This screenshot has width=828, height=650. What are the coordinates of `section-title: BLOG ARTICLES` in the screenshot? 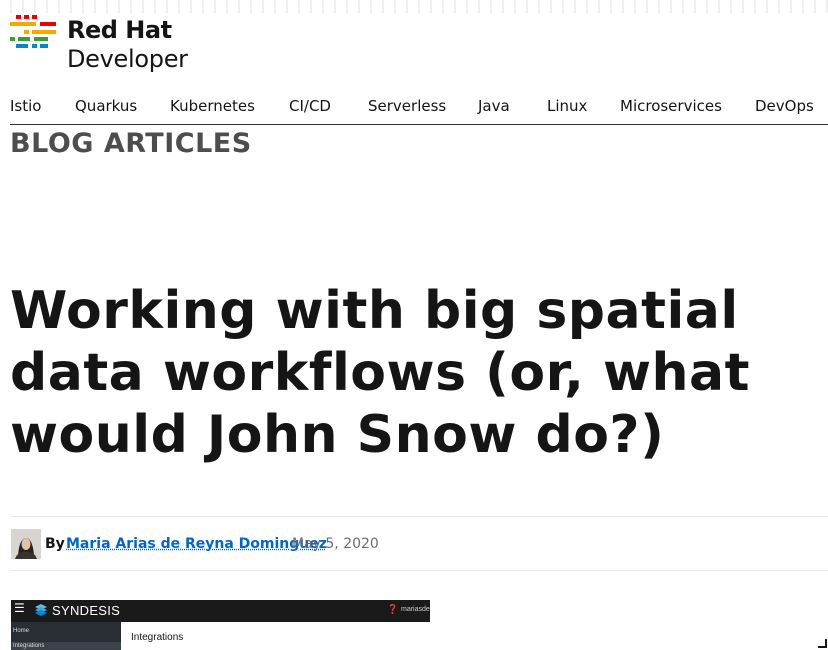 It's located at (131, 143).